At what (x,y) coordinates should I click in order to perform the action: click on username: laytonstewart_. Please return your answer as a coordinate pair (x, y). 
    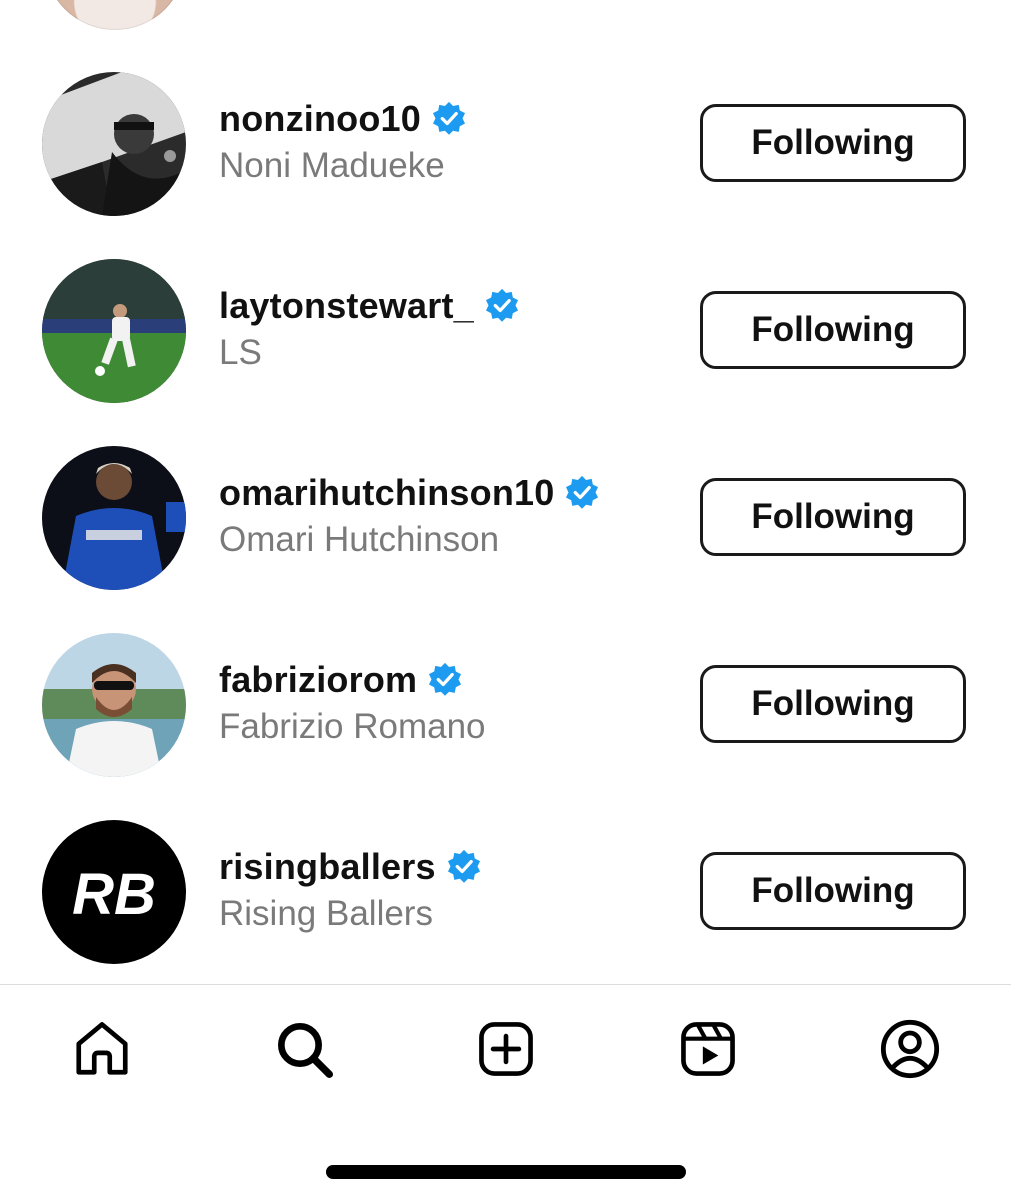
    Looking at the image, I should click on (346, 306).